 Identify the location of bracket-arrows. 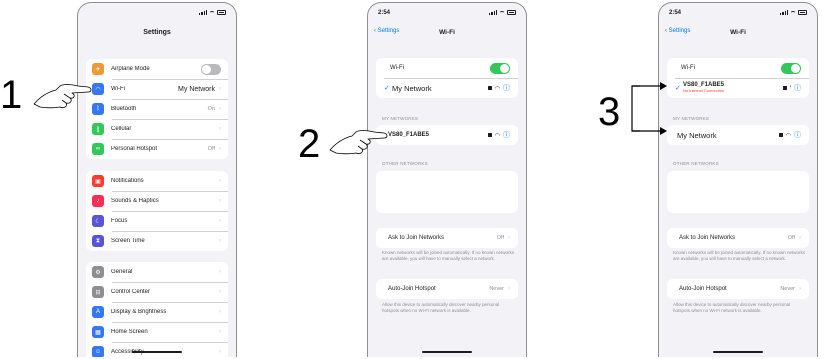
(645, 108).